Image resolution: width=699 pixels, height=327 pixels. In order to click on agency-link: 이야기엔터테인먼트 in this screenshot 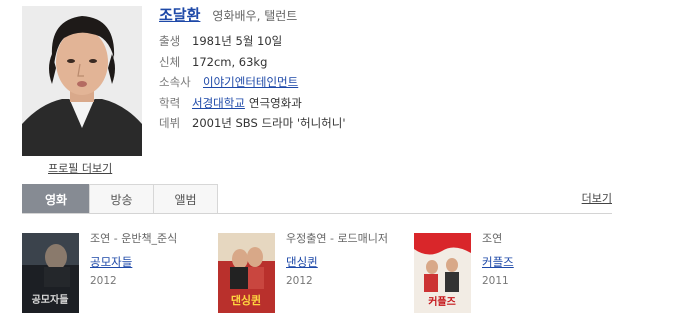, I will do `click(250, 82)`.